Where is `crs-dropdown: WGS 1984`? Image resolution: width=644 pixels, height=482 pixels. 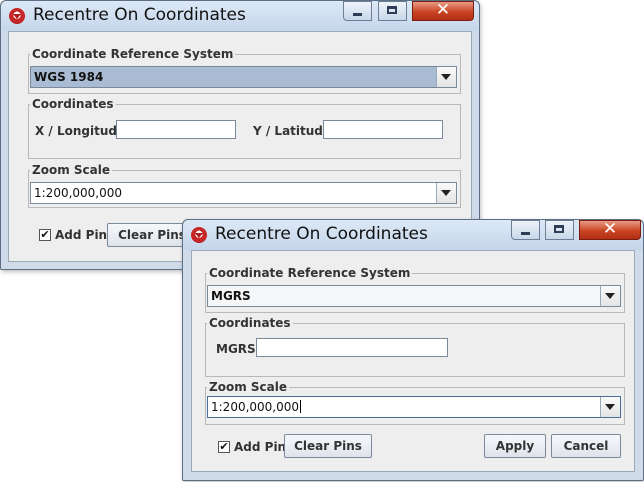
crs-dropdown: WGS 1984 is located at coordinates (243, 77).